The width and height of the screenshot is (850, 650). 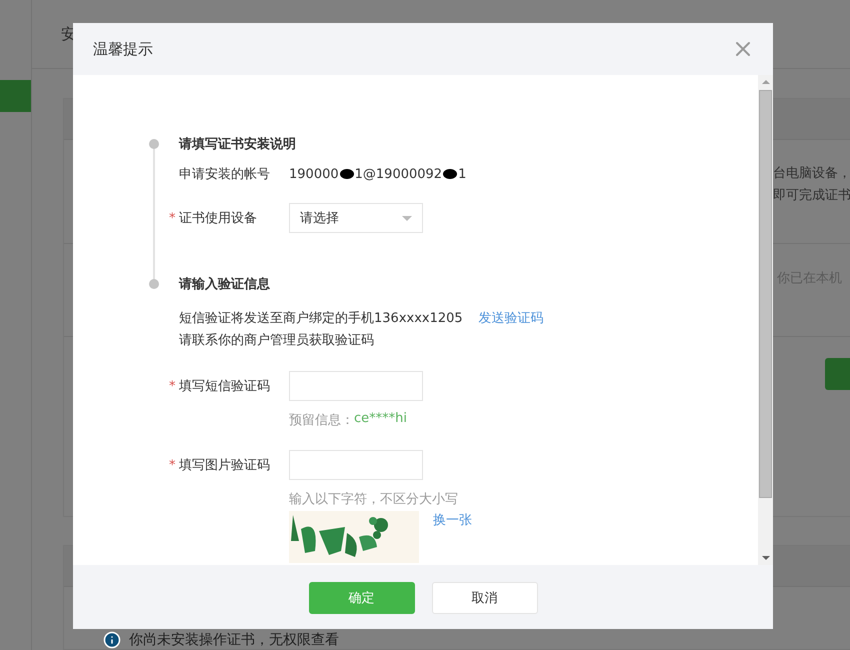 I want to click on sms-code-input, so click(x=356, y=386).